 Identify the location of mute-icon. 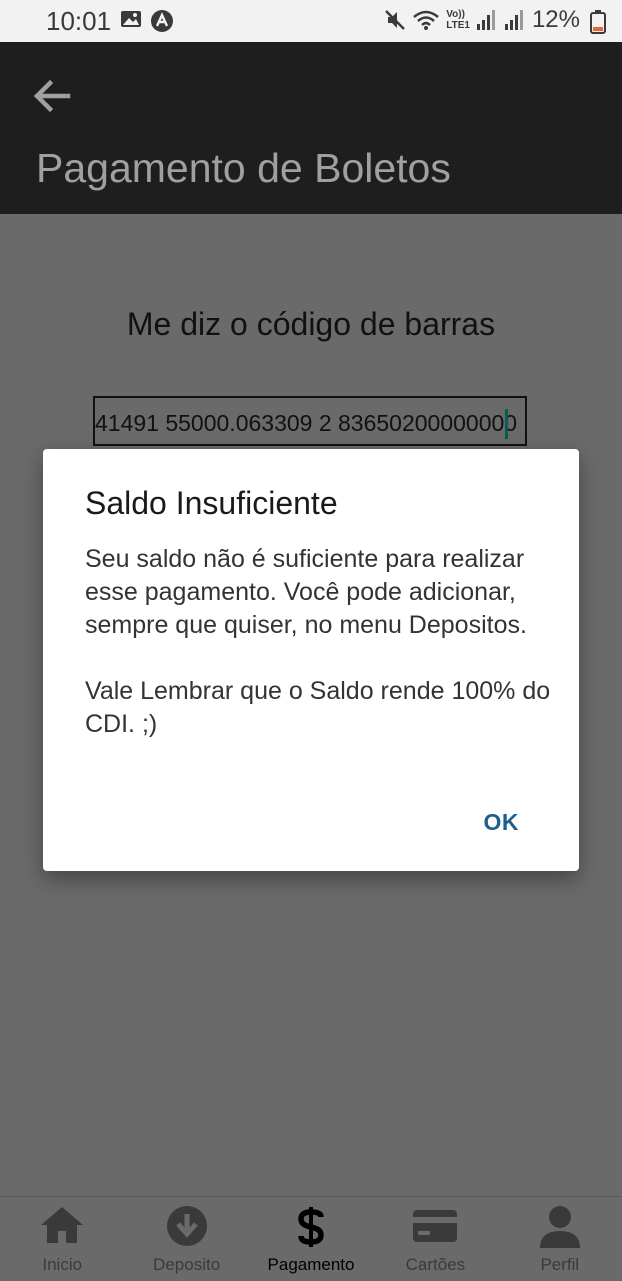
(395, 20).